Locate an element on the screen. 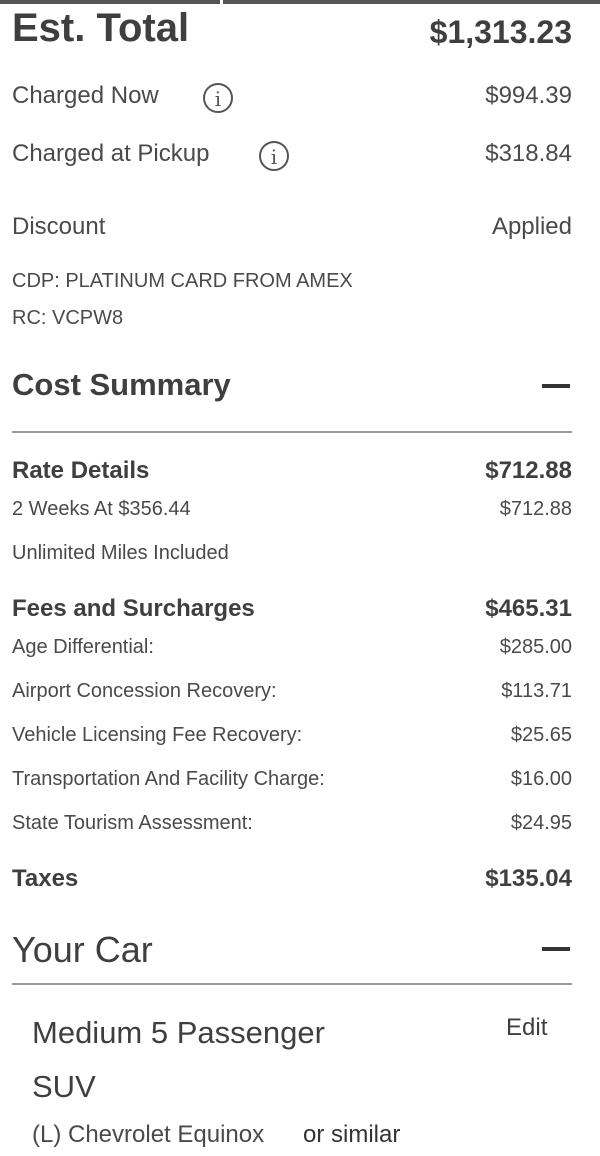 This screenshot has height=1156, width=600. discount-value: Applied is located at coordinates (531, 226).